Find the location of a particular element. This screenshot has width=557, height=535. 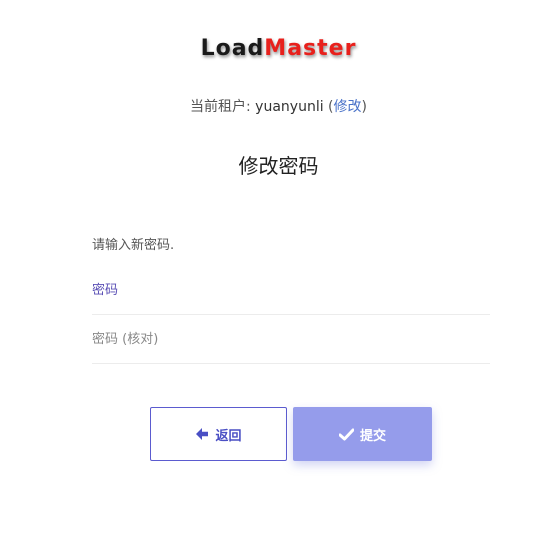

page-title: 修改密码 is located at coordinates (278, 166).